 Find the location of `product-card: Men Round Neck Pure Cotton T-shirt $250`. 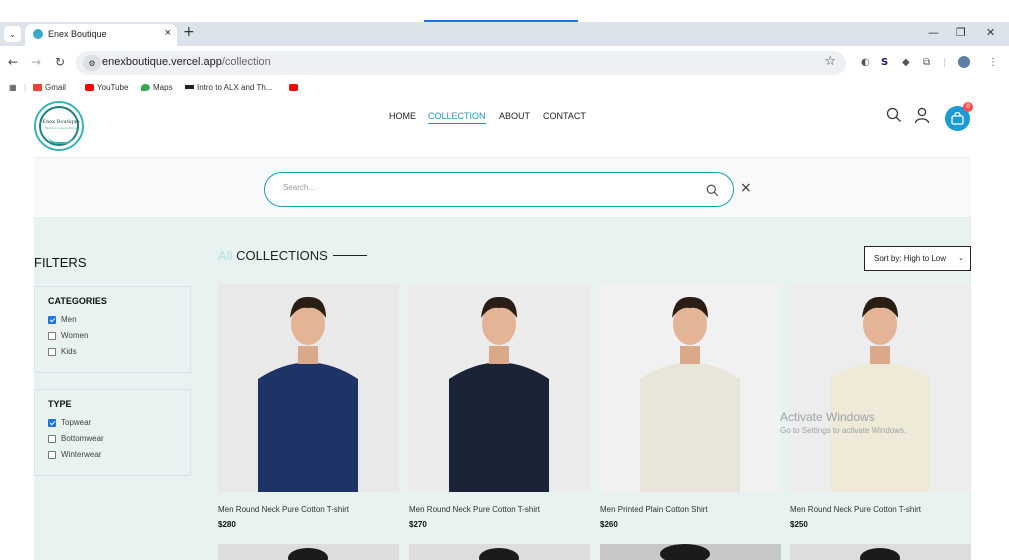

product-card: Men Round Neck Pure Cotton T-shirt $250 is located at coordinates (880, 406).